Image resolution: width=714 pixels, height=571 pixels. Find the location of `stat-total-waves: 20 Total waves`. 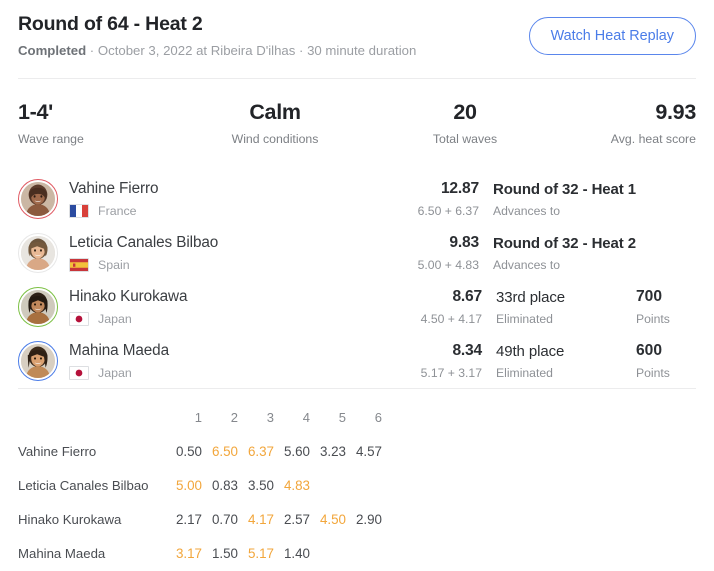

stat-total-waves: 20 Total waves is located at coordinates (447, 123).